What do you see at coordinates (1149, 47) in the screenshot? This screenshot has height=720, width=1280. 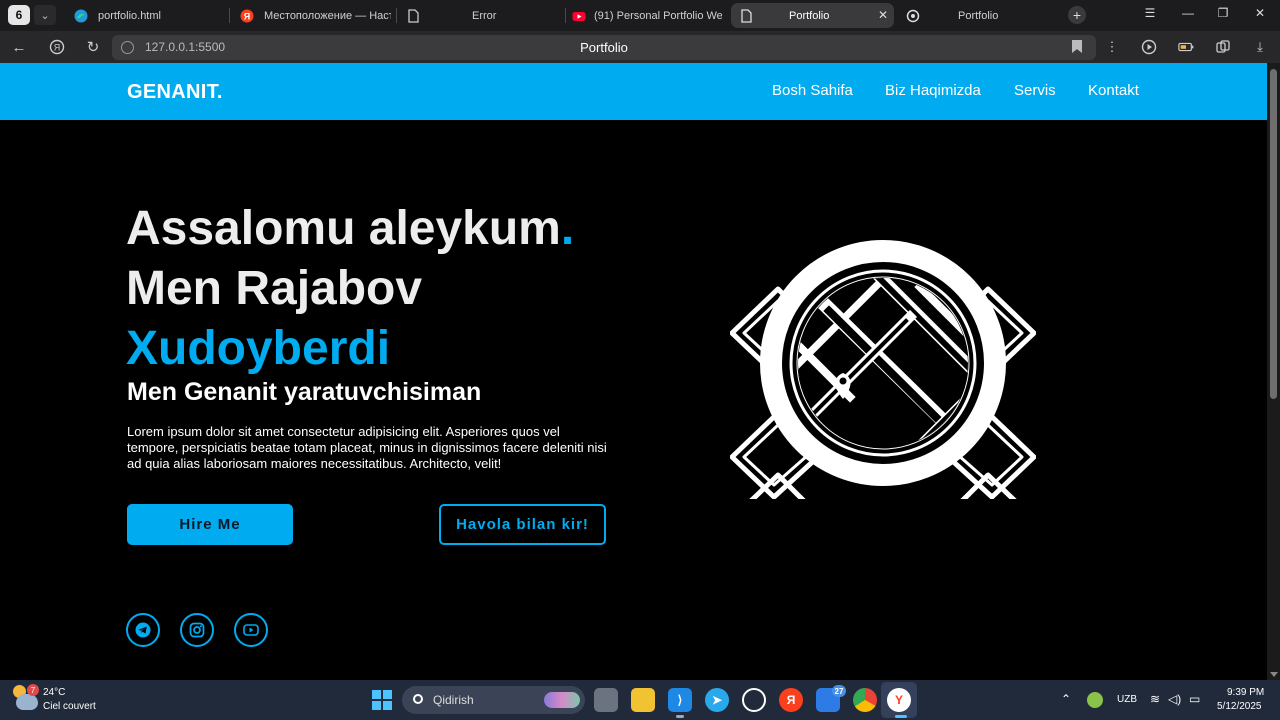 I see `media-player-icon` at bounding box center [1149, 47].